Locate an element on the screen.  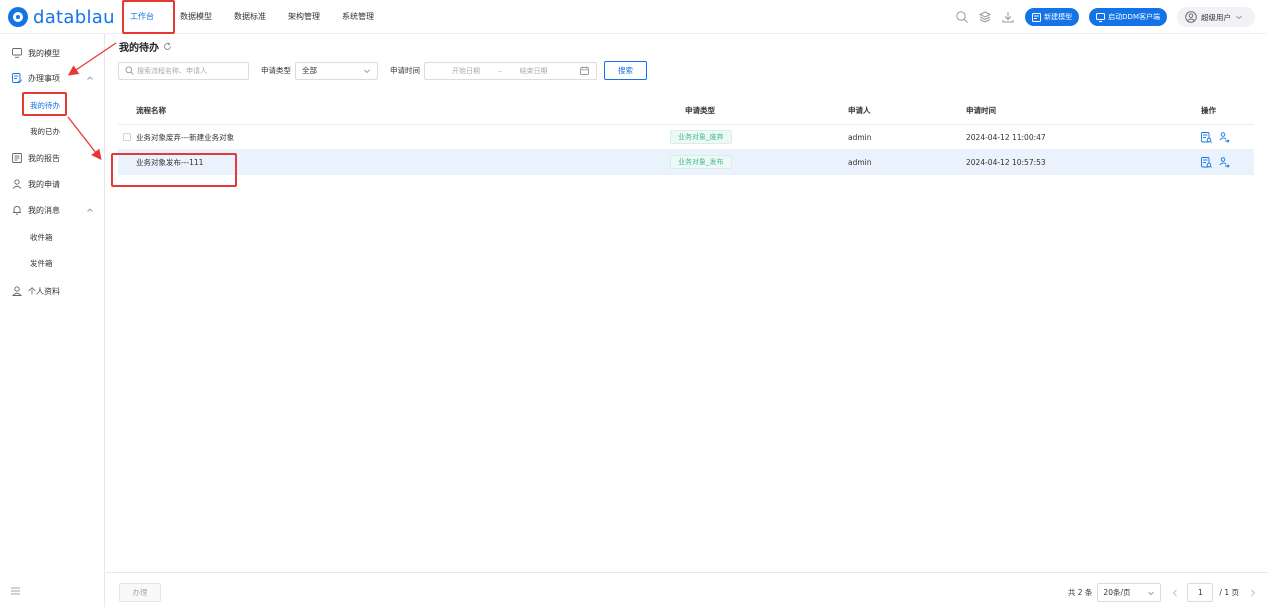
footer-bar: 办理 共 2 条 20条/页 1 / 1 页 is located at coordinates (686, 589).